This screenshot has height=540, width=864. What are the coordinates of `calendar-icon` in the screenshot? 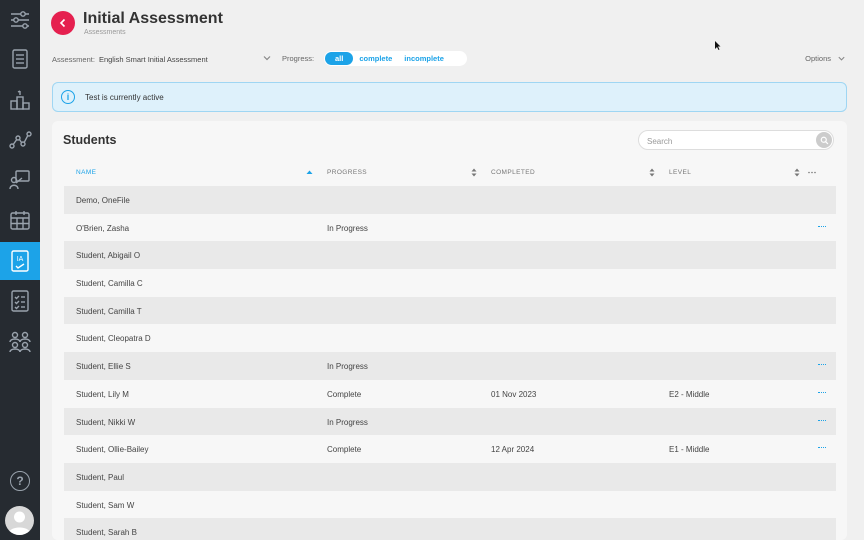 It's located at (20, 220).